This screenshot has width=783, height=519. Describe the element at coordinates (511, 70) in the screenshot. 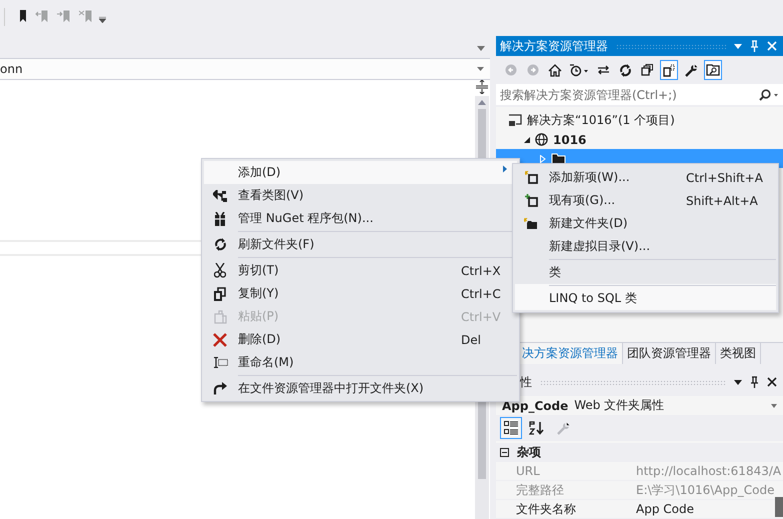

I see `back-icon` at that location.